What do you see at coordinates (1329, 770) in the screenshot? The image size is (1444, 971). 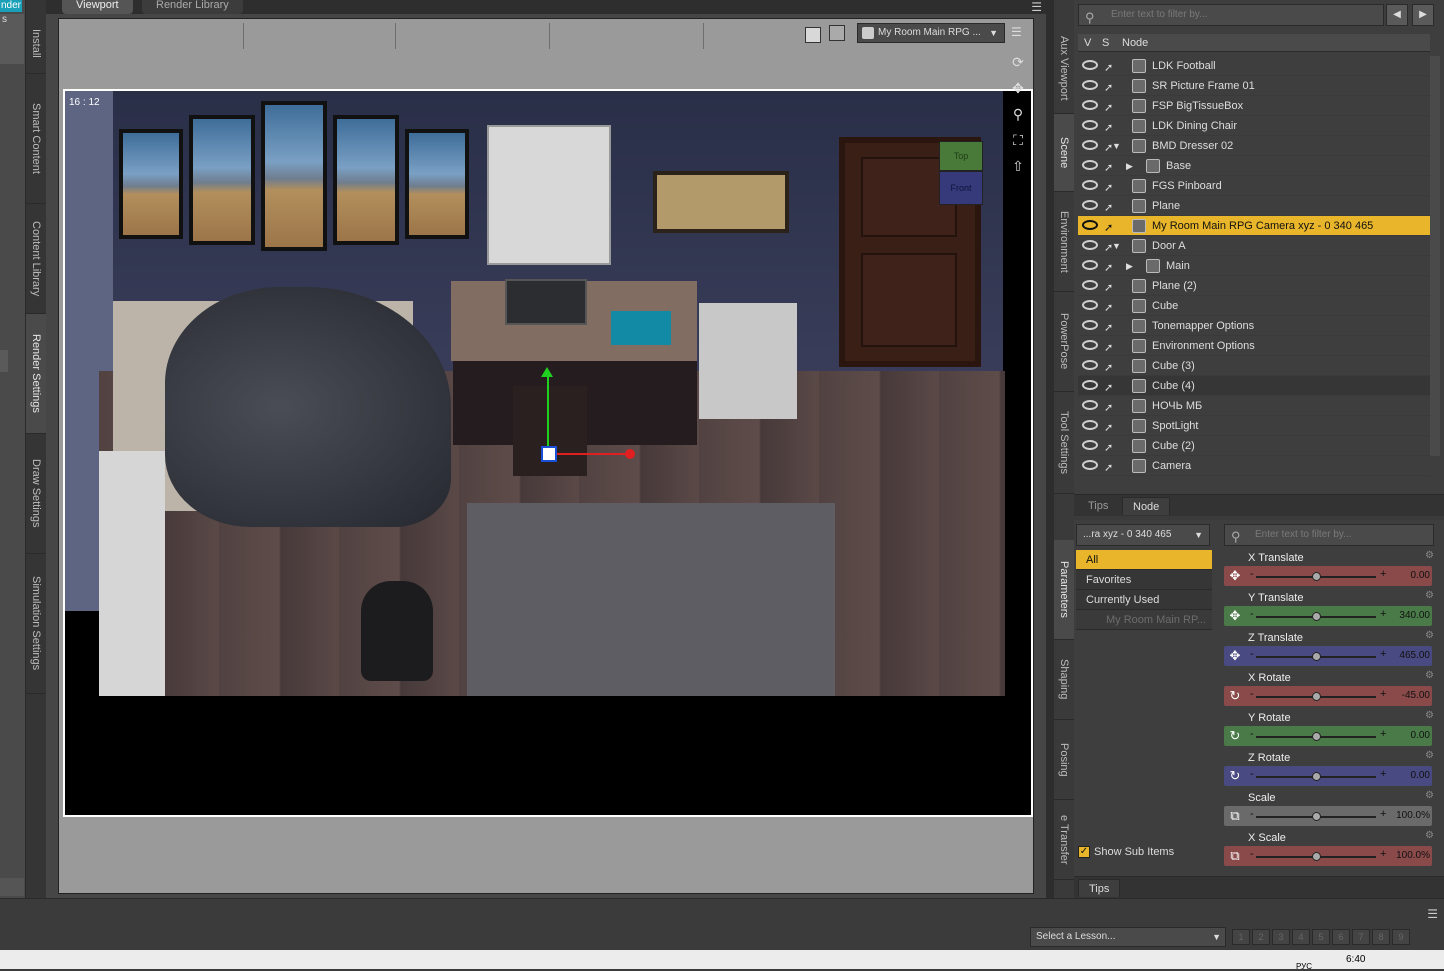 I see `parameter-slider: Z Rotate ⚙ ↻ - +0.00` at bounding box center [1329, 770].